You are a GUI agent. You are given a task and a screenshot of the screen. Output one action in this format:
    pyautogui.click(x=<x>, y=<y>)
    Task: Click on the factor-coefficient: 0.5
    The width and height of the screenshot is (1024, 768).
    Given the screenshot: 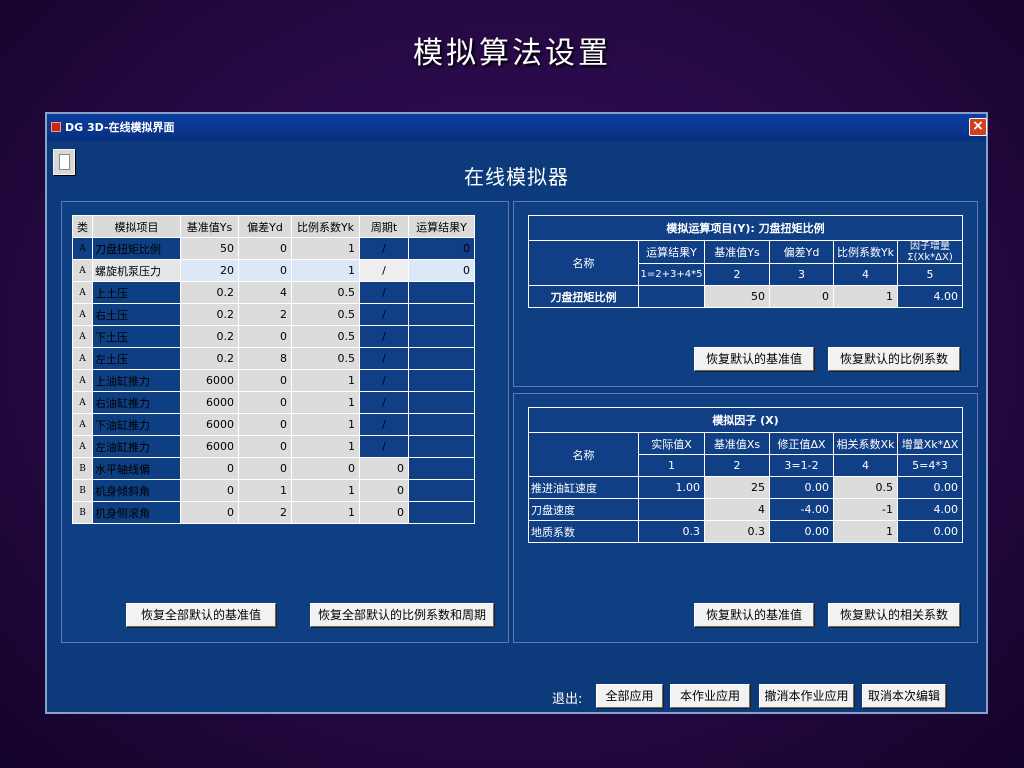 What is the action you would take?
    pyautogui.click(x=865, y=487)
    